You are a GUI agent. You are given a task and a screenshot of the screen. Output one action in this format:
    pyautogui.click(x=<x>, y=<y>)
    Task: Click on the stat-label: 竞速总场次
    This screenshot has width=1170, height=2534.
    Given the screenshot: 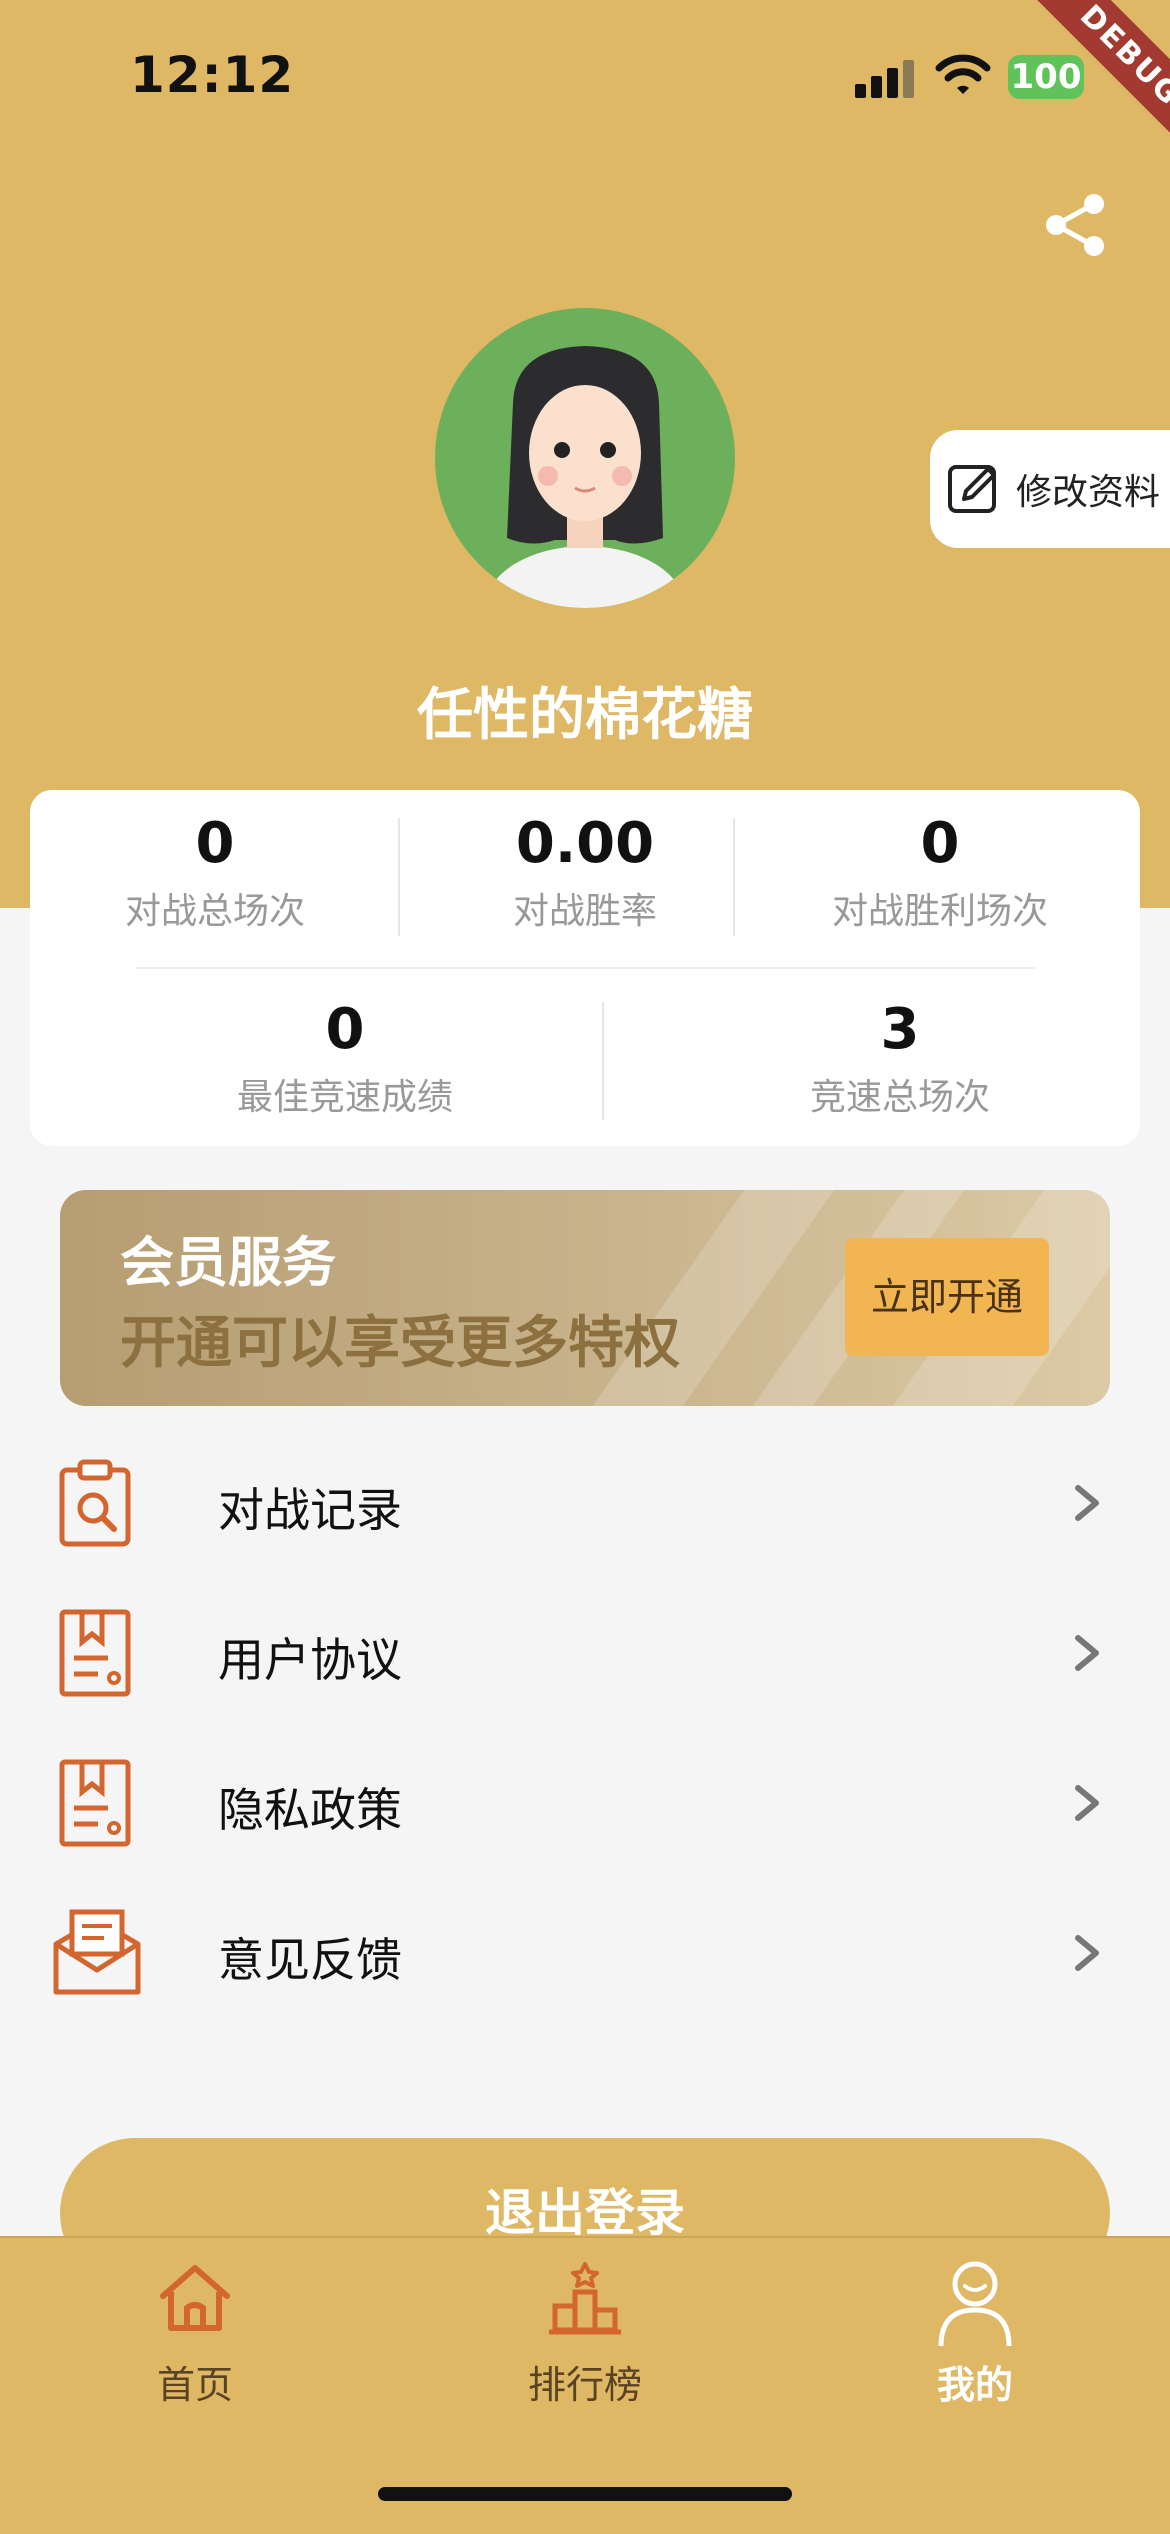 What is the action you would take?
    pyautogui.click(x=899, y=1097)
    